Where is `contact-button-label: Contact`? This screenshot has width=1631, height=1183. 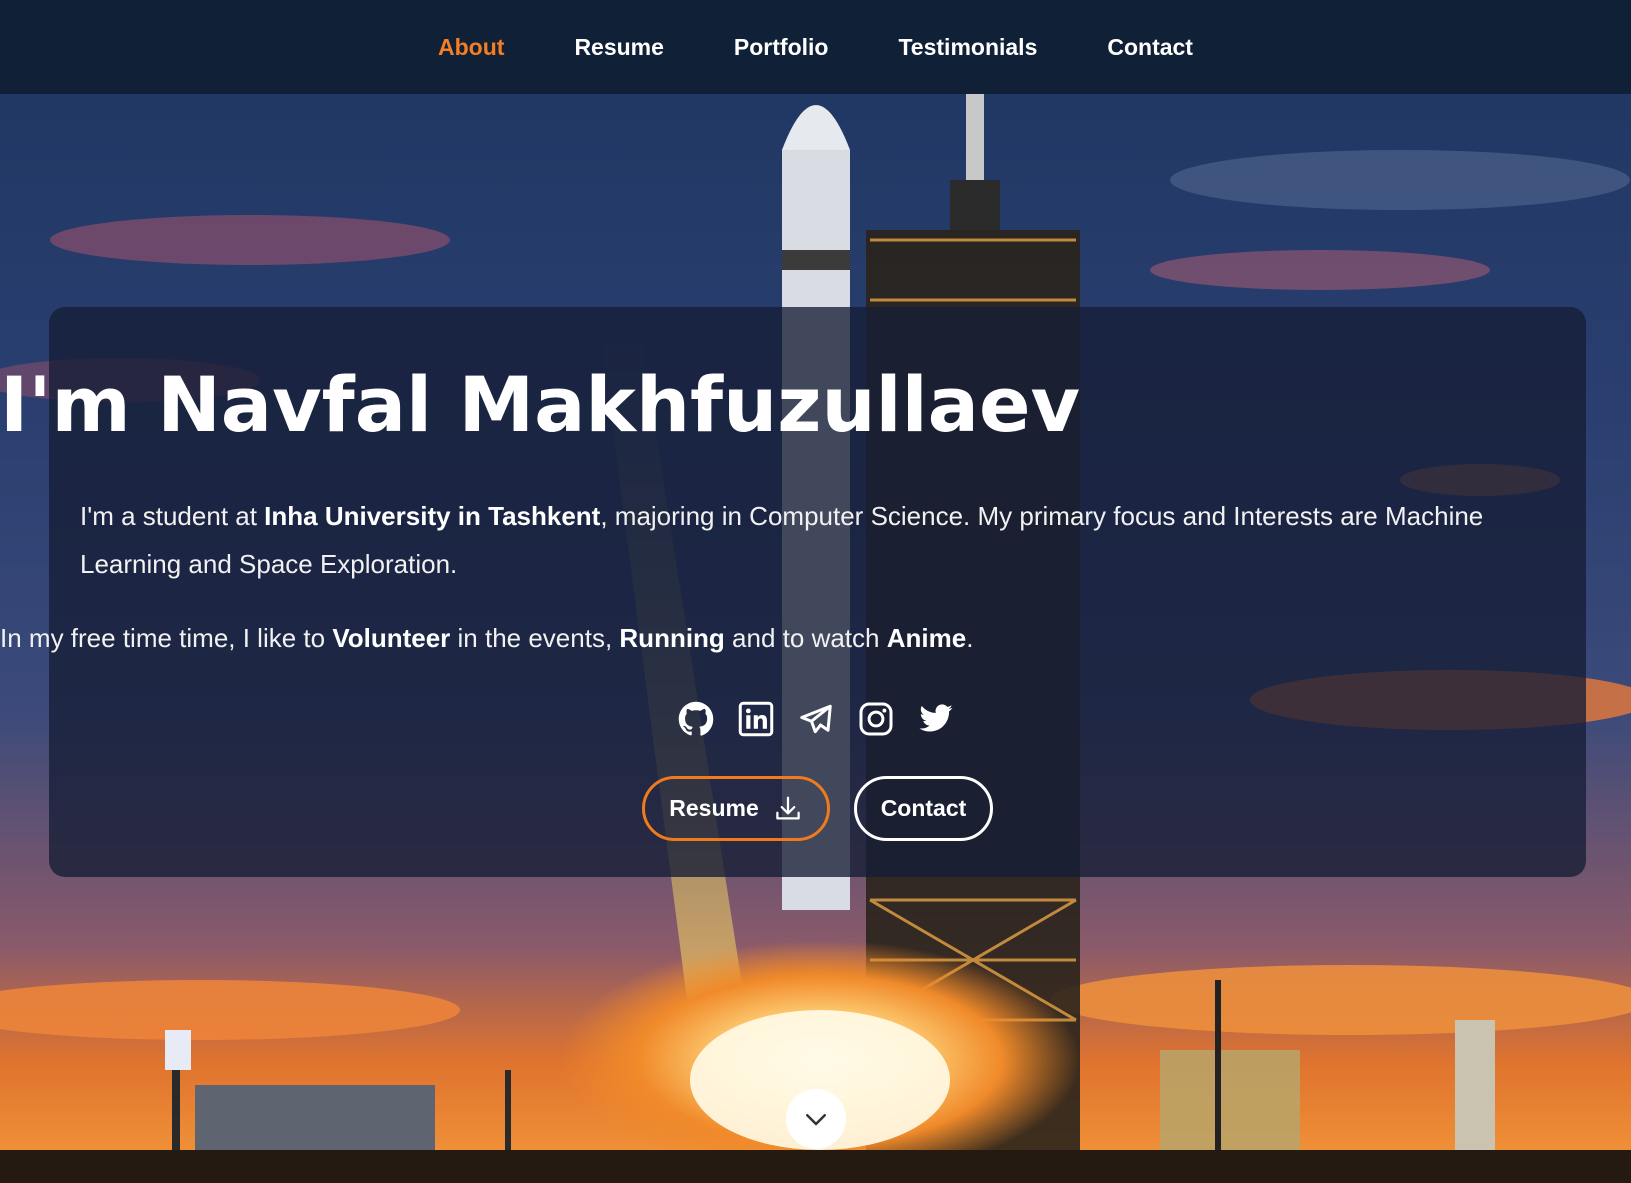 contact-button-label: Contact is located at coordinates (923, 808).